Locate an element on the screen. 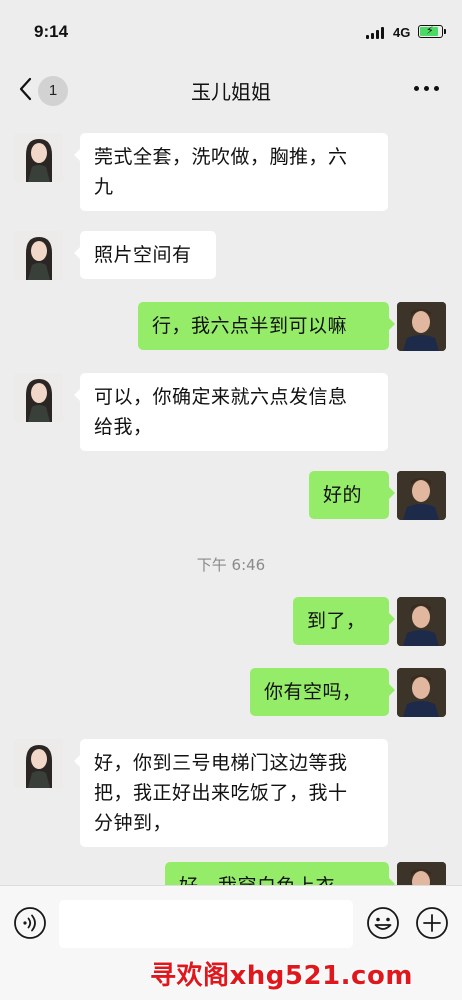  message-bubble-outgoing: 到了， is located at coordinates (344, 621).